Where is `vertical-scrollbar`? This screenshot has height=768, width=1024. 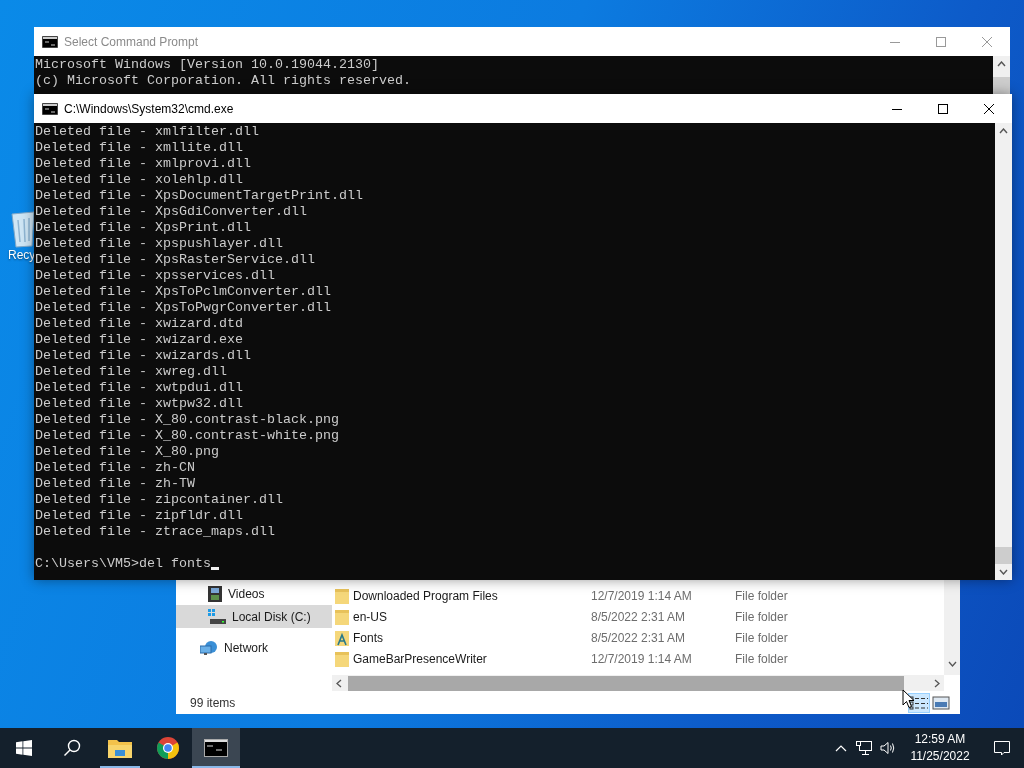 vertical-scrollbar is located at coordinates (952, 627).